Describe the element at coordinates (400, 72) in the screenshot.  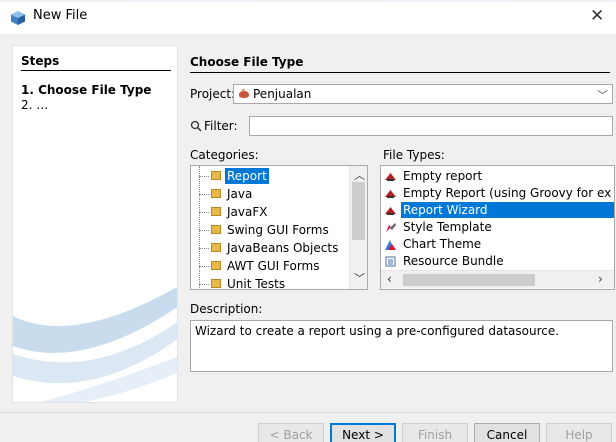
I see `page-title-divider` at that location.